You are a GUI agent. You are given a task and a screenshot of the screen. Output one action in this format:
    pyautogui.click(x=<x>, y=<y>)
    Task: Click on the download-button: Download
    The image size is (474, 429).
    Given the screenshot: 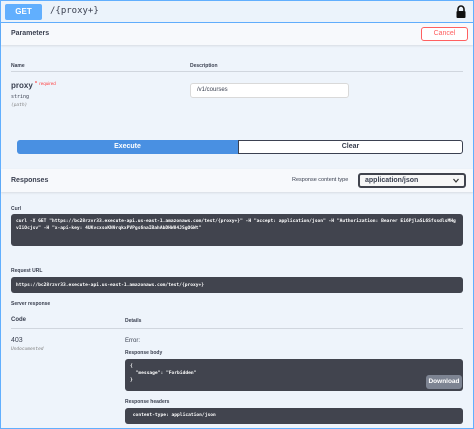 What is the action you would take?
    pyautogui.click(x=444, y=382)
    